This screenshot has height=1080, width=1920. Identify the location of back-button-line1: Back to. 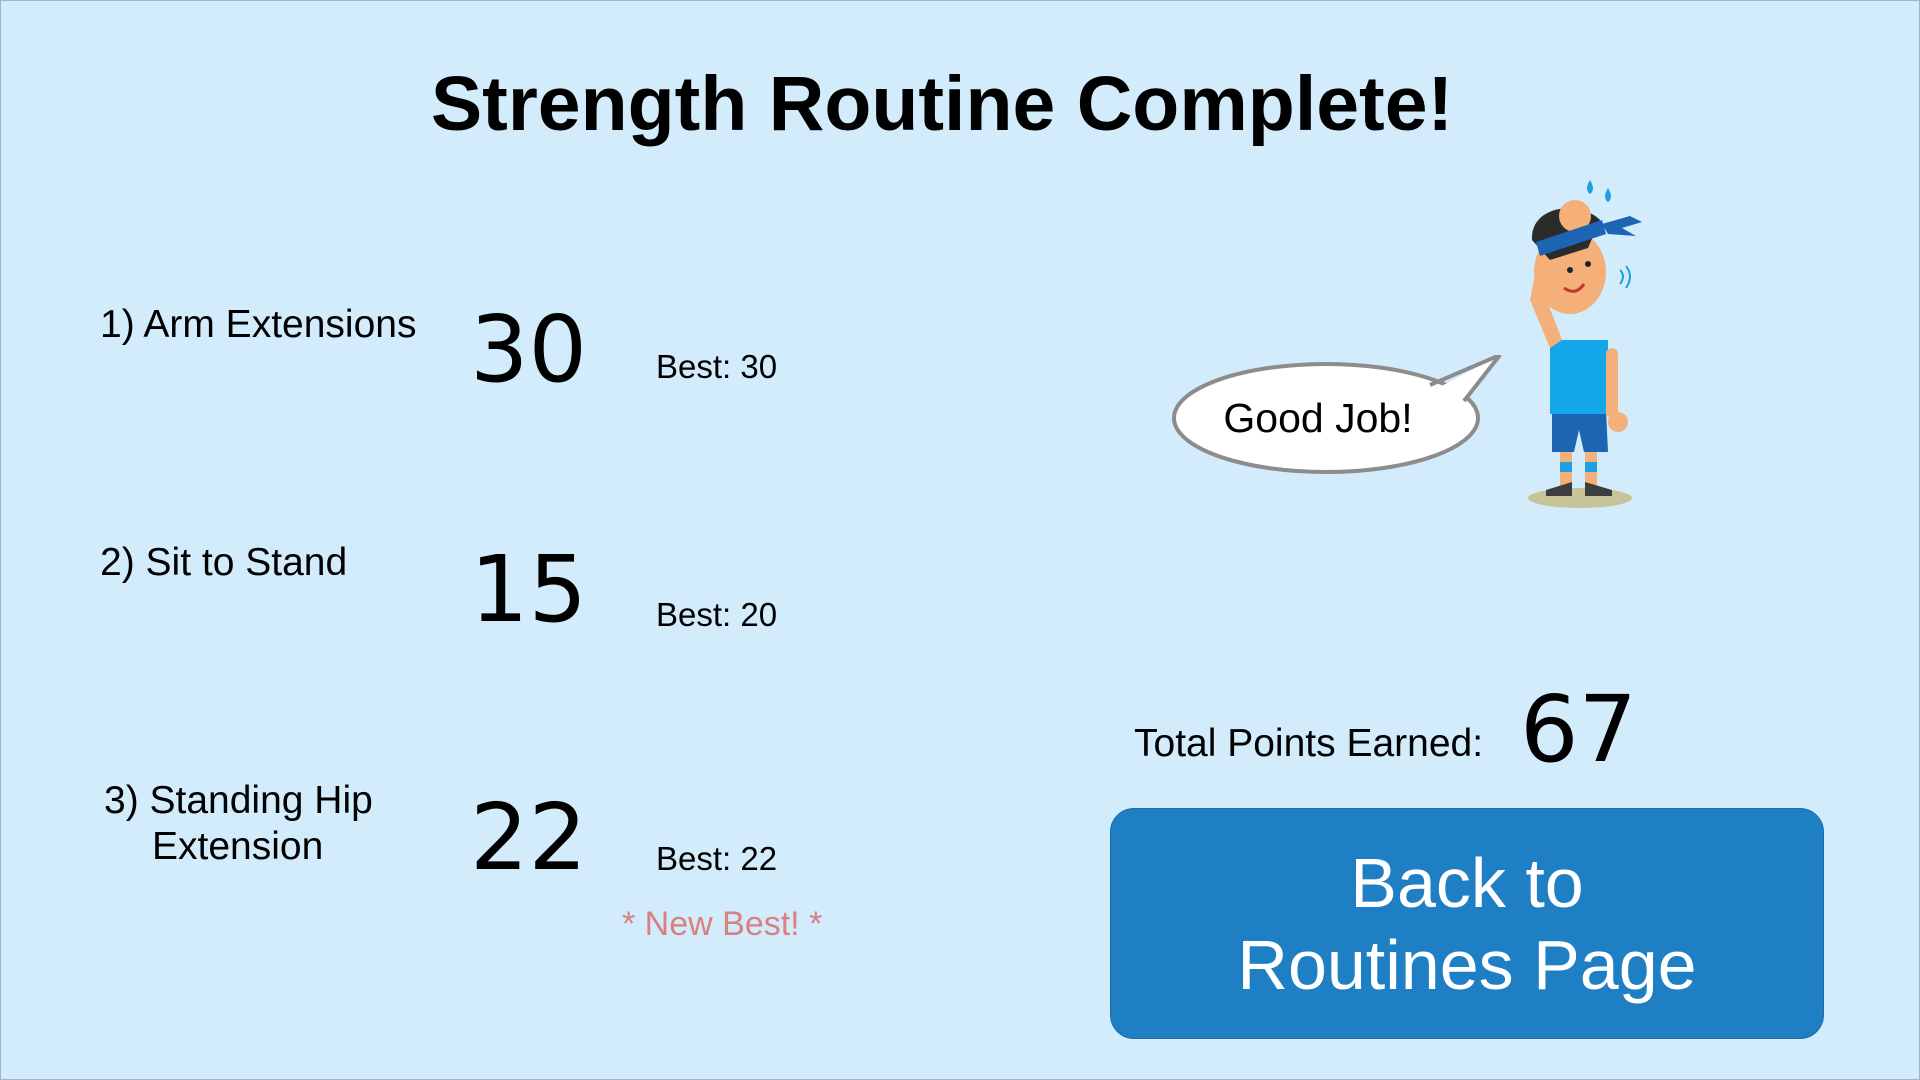
(1467, 882).